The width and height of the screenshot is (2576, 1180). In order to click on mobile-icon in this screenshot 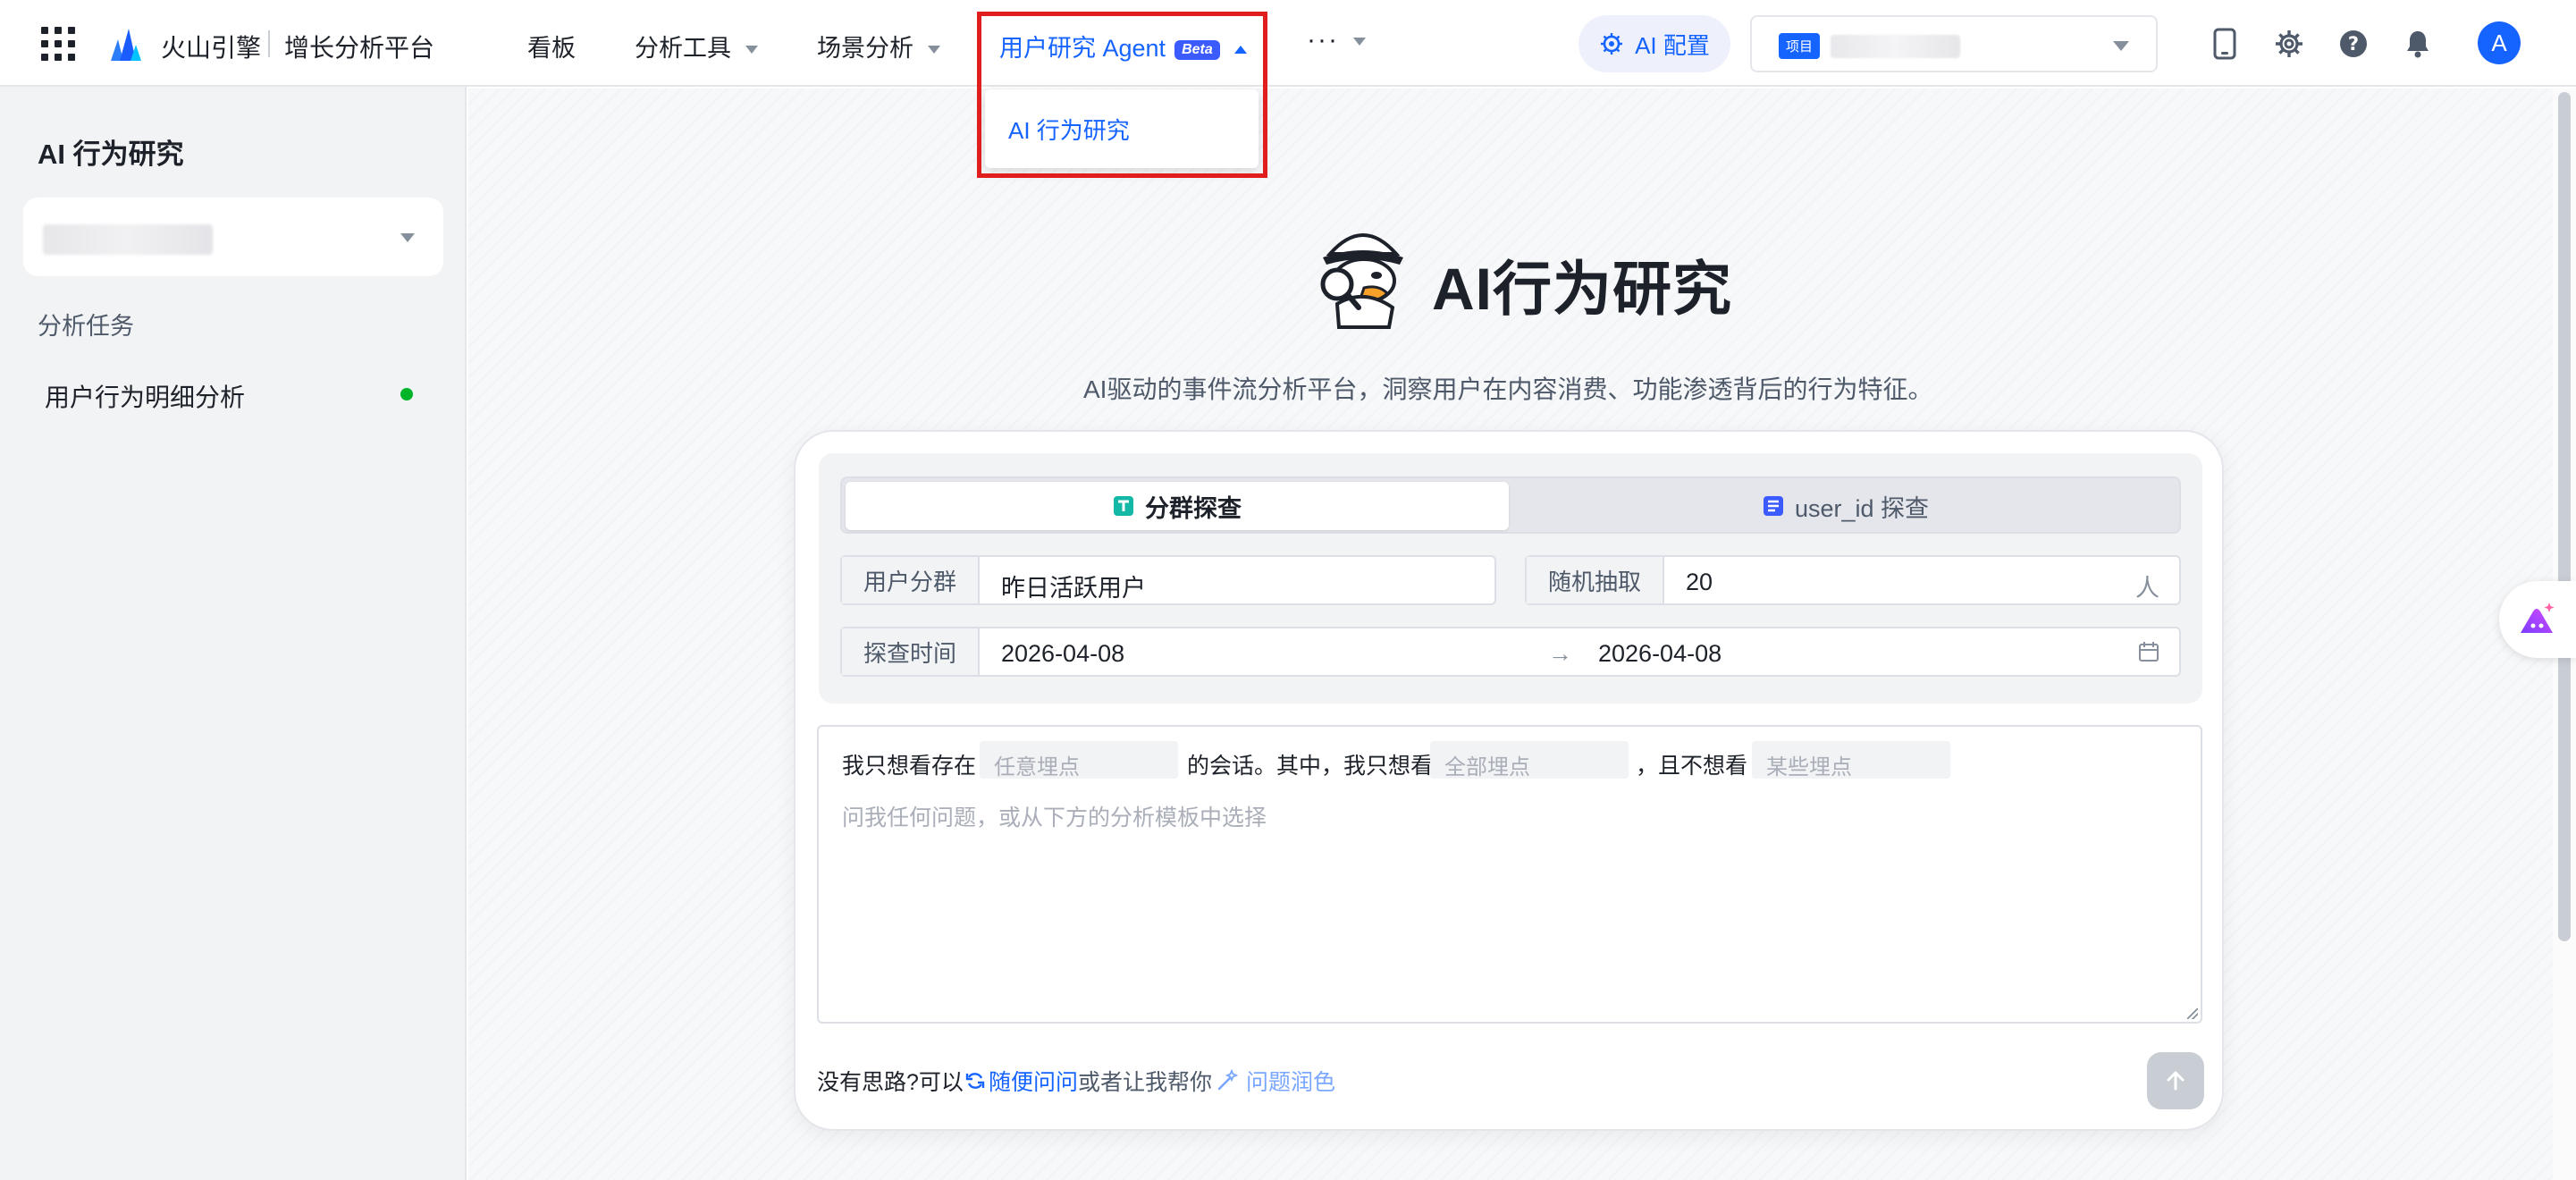, I will do `click(2225, 44)`.